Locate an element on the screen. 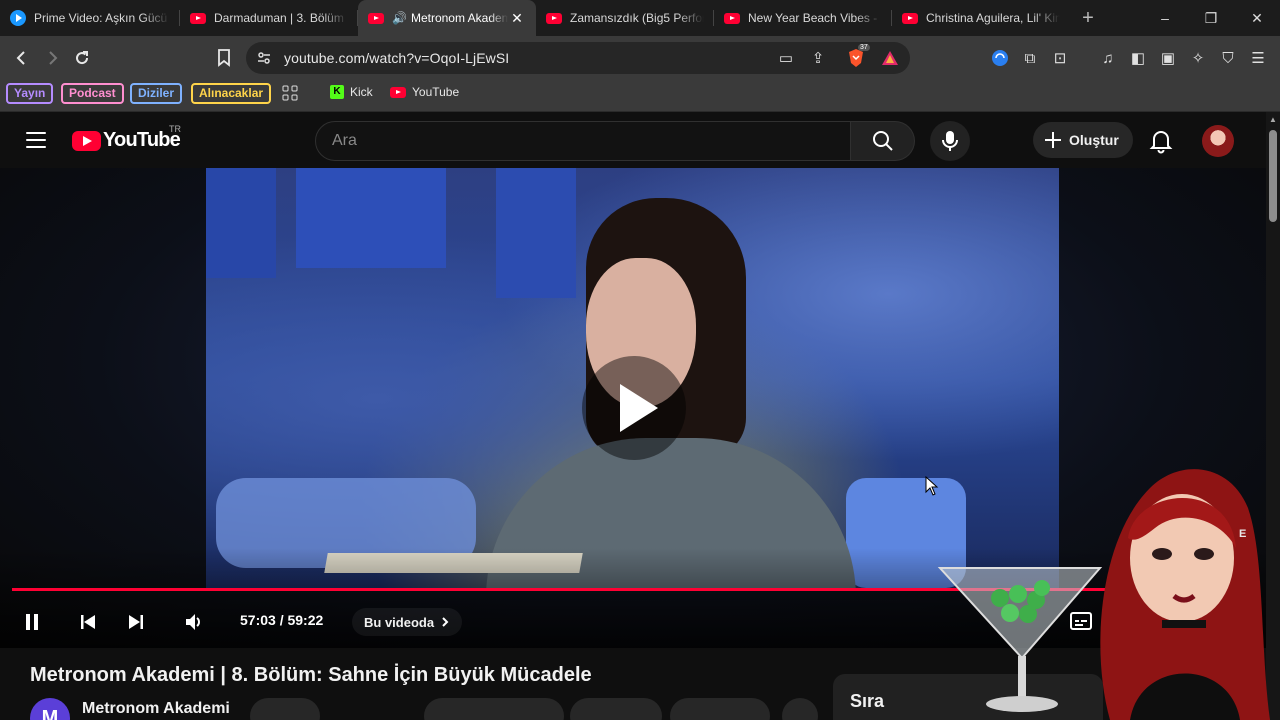 This screenshot has height=720, width=1280. plus-icon is located at coordinates (1053, 140).